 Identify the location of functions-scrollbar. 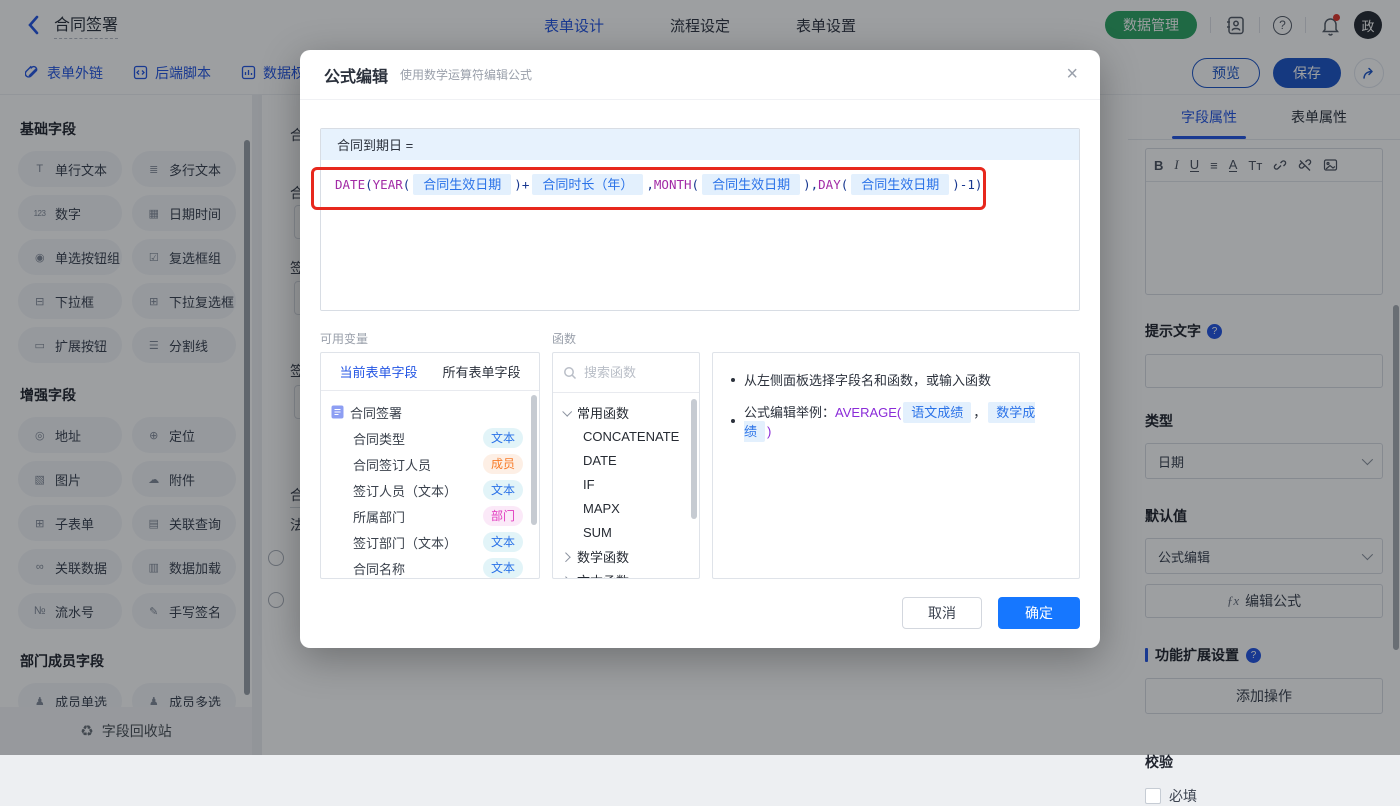
(694, 459).